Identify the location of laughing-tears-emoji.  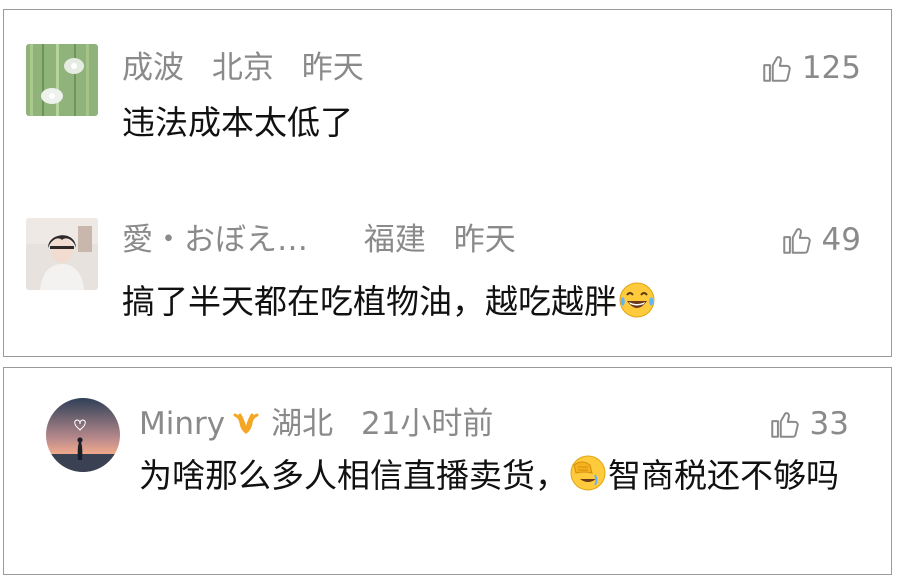
(637, 300).